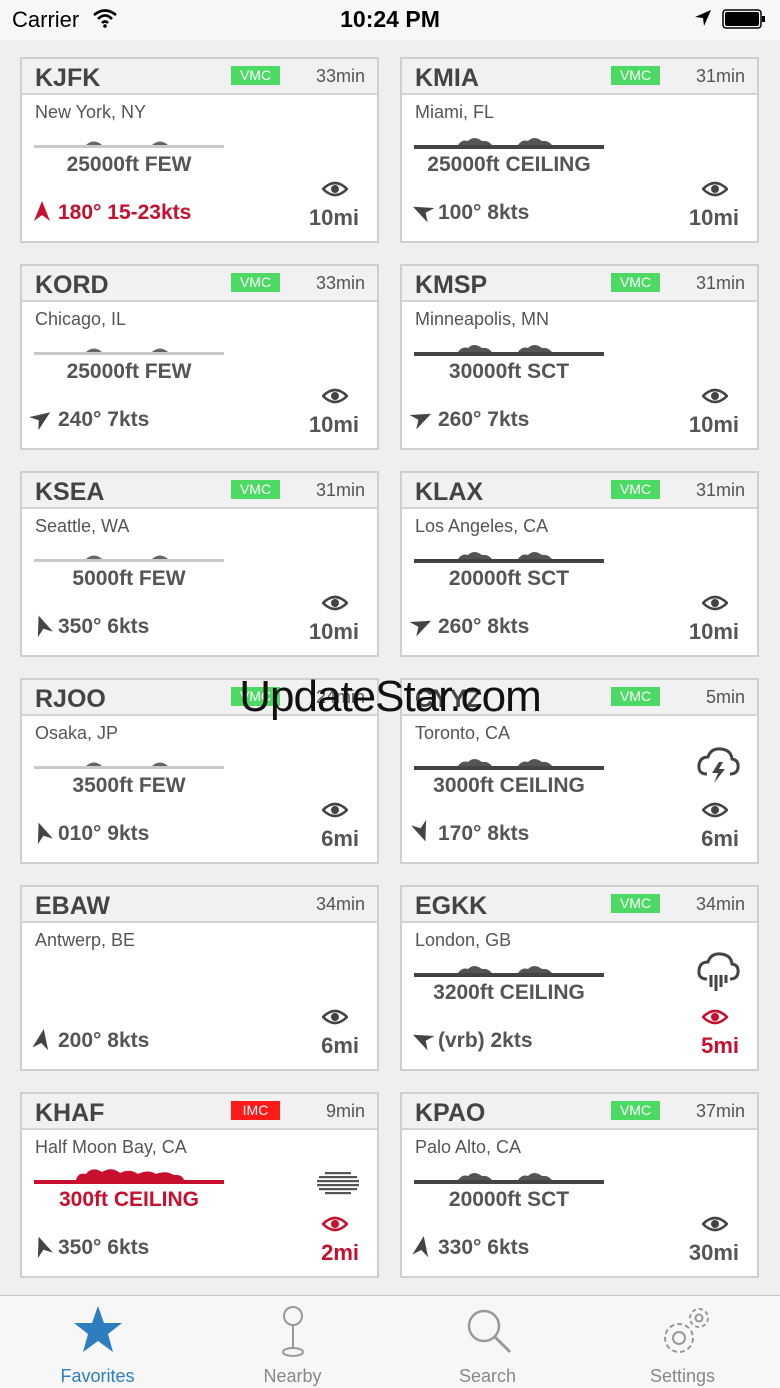 This screenshot has height=1388, width=780. Describe the element at coordinates (293, 1336) in the screenshot. I see `location-pin-icon` at that location.